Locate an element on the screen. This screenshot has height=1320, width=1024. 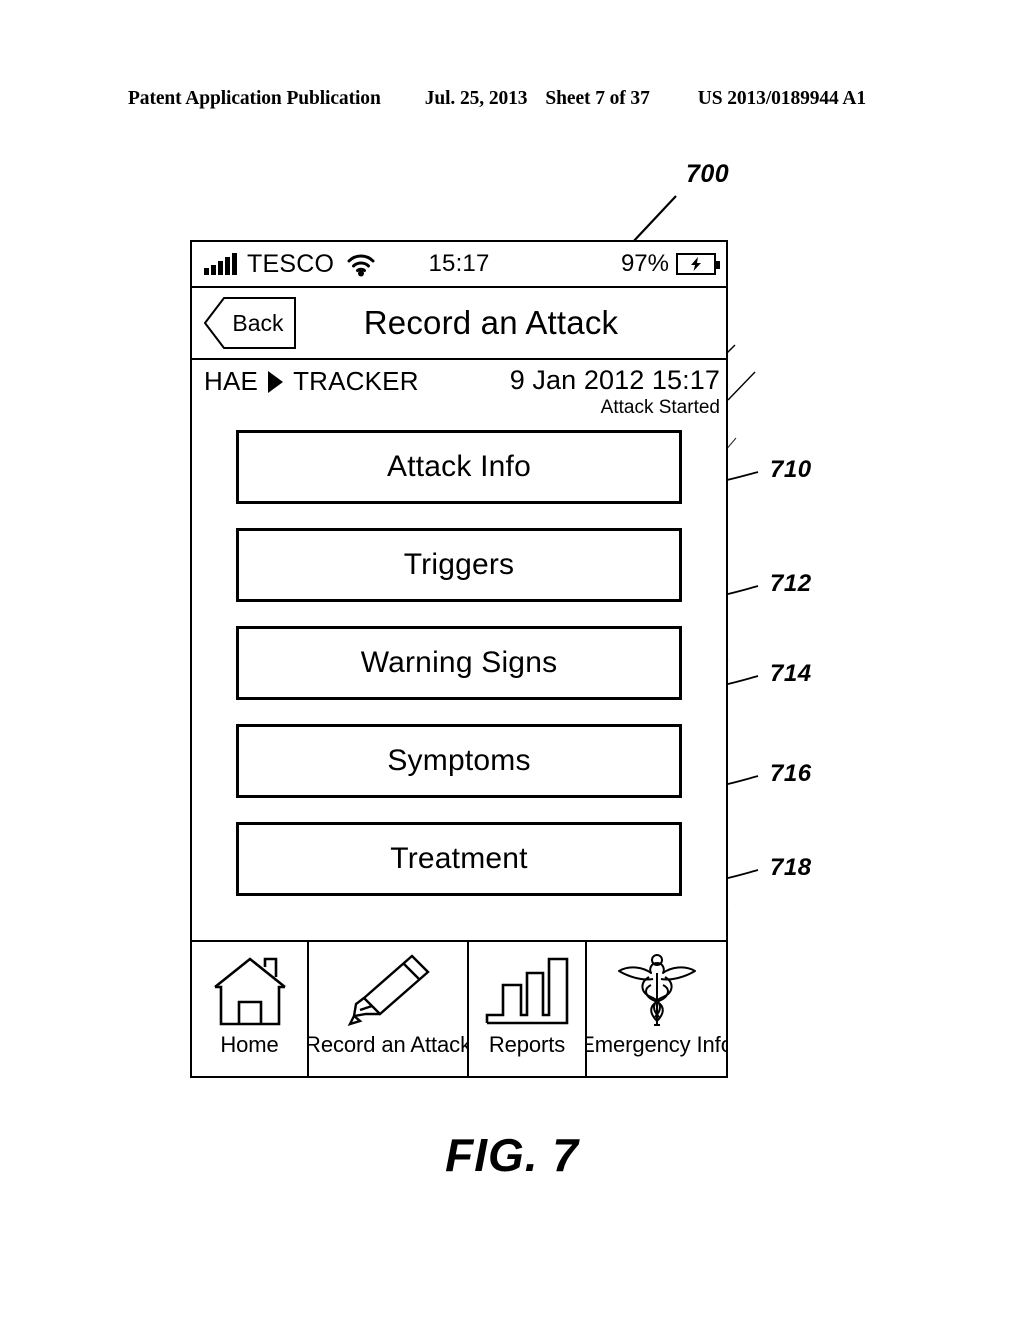
caduceus-icon is located at coordinates (657, 991).